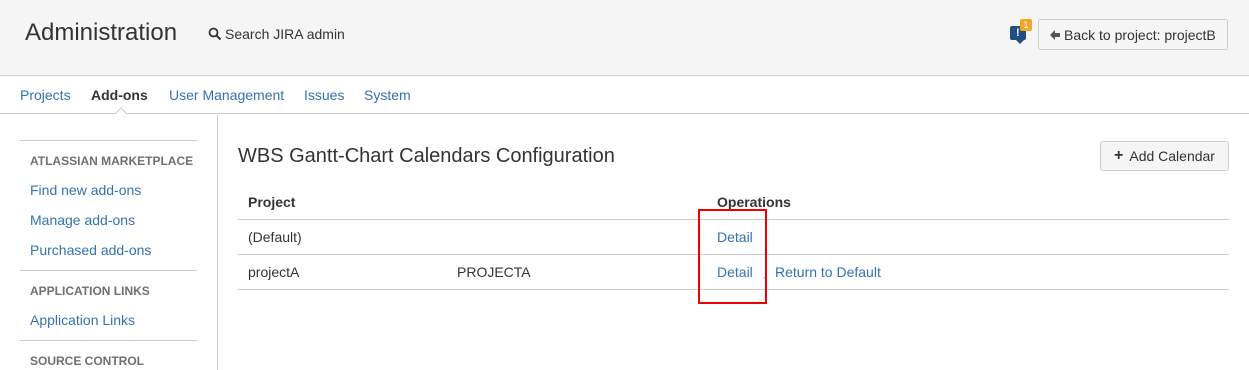 Image resolution: width=1249 pixels, height=370 pixels. Describe the element at coordinates (275, 237) in the screenshot. I see `row-project-name: (Default)` at that location.